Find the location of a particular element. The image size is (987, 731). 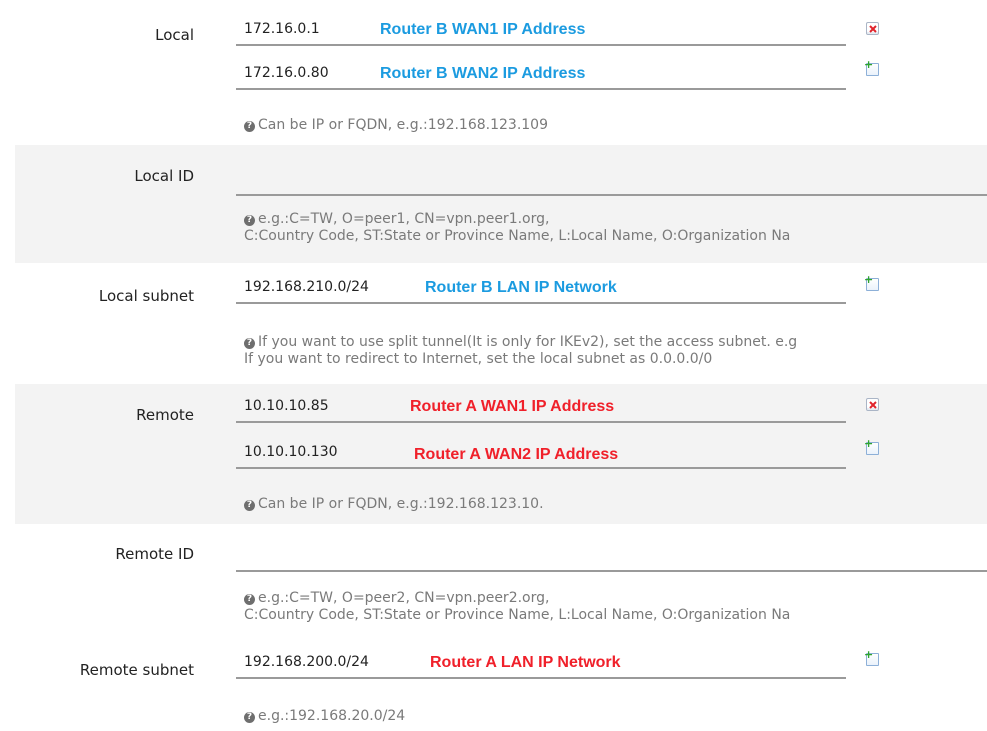

remote-label: Remote is located at coordinates (165, 415).